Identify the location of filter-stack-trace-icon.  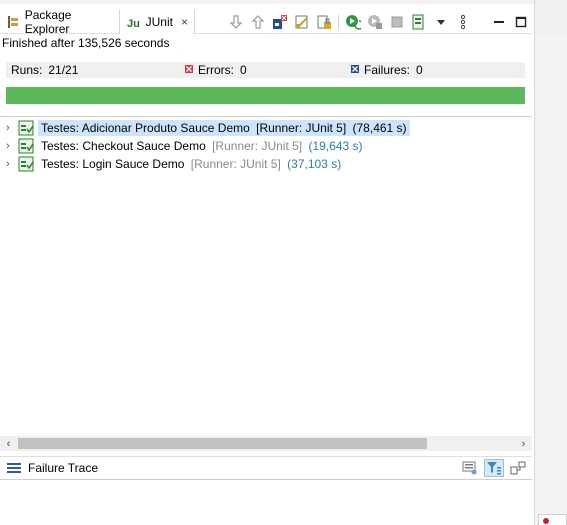
(494, 468).